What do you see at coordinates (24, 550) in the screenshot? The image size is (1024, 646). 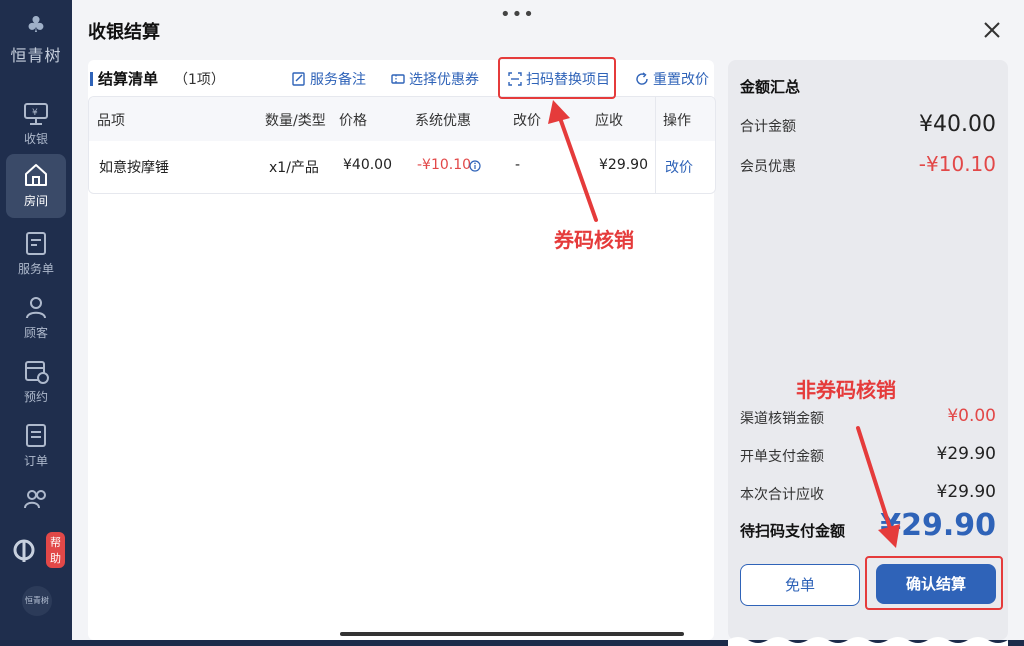 I see `help-logo-icon` at bounding box center [24, 550].